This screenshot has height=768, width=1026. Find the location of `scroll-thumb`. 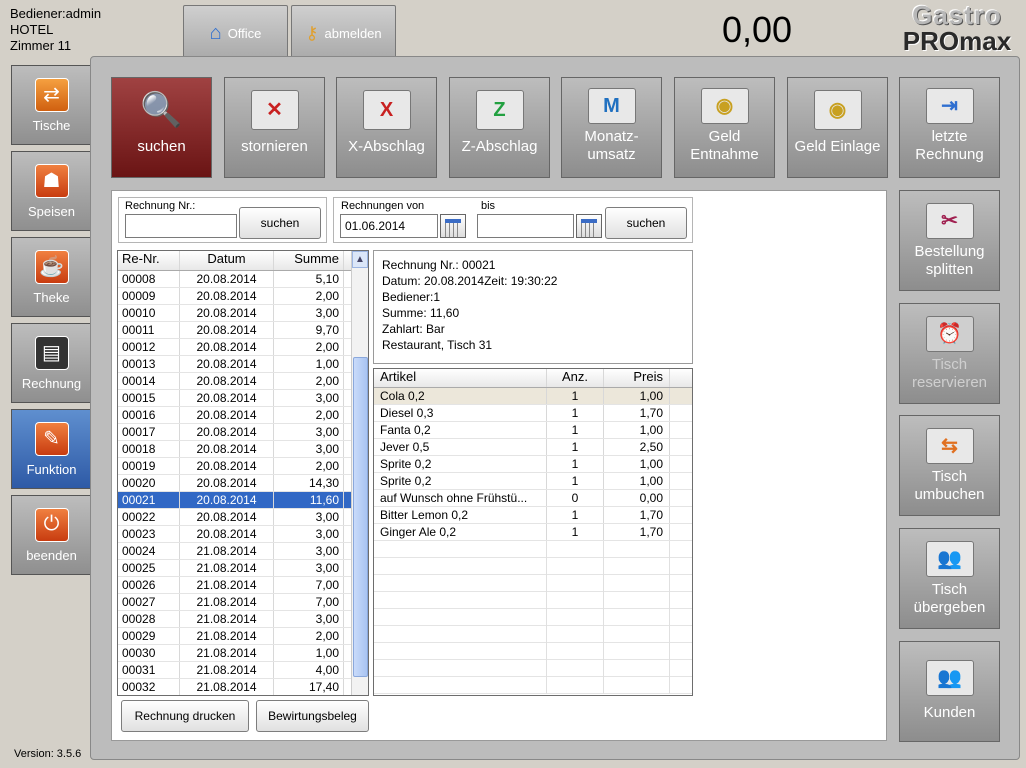

scroll-thumb is located at coordinates (360, 517).